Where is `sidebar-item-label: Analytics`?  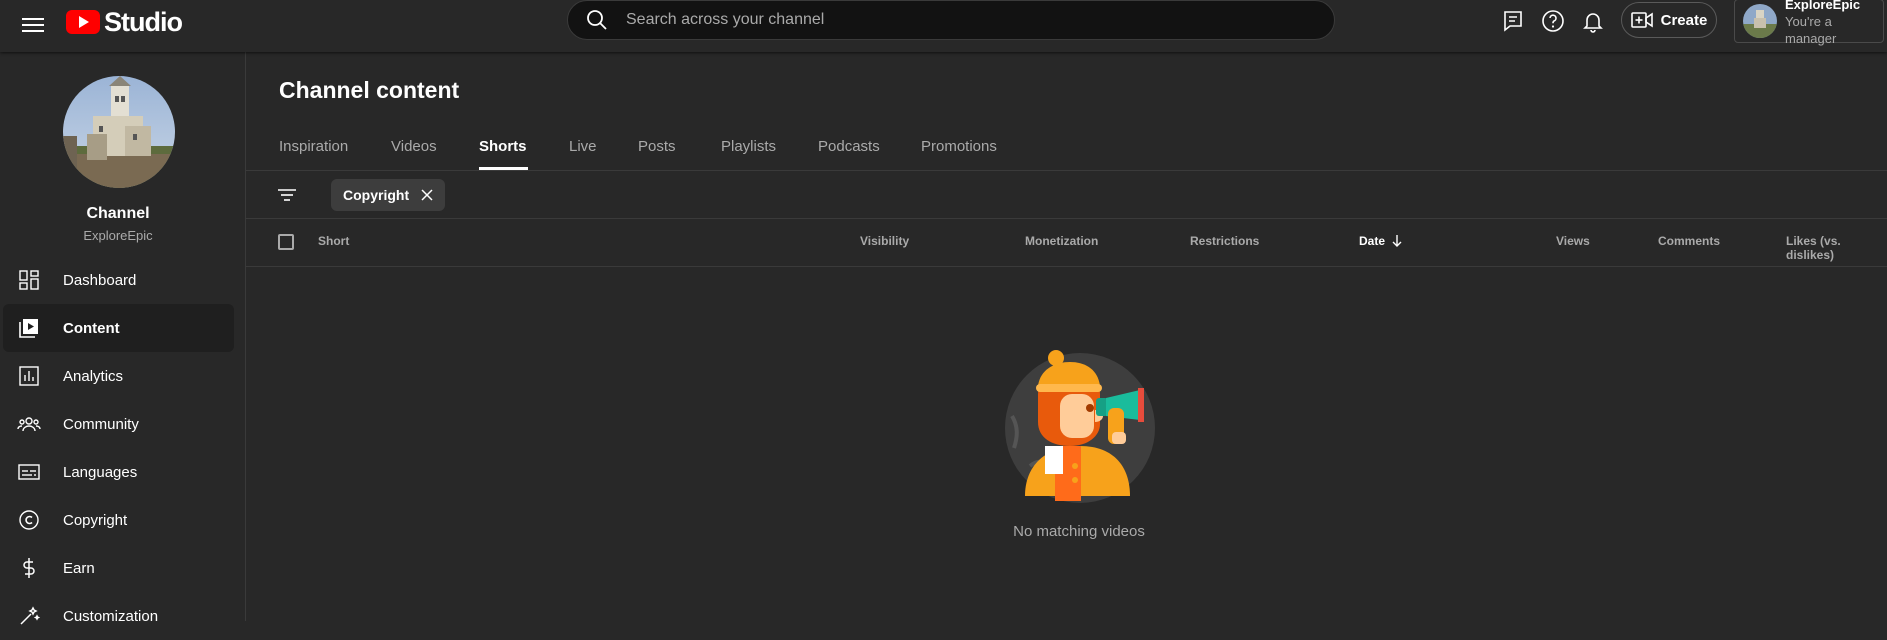 sidebar-item-label: Analytics is located at coordinates (93, 376).